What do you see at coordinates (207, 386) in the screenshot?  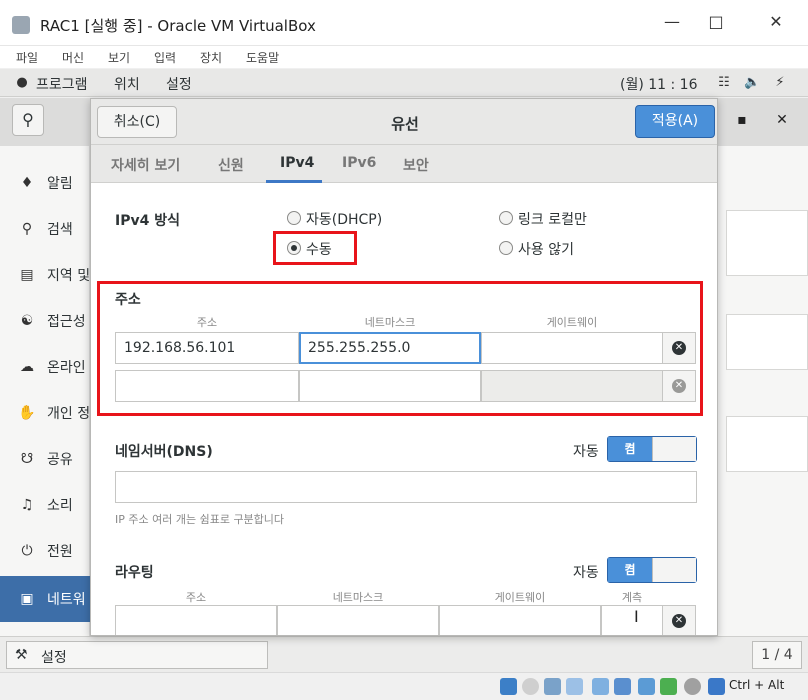 I see `address-input` at bounding box center [207, 386].